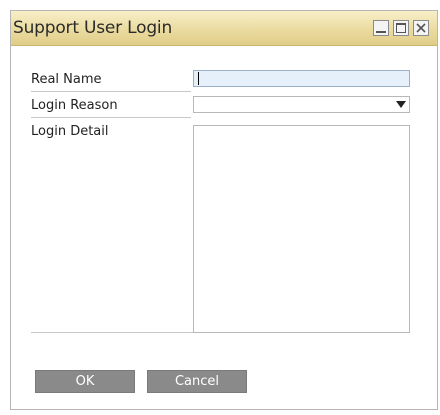 The image size is (440, 415). Describe the element at coordinates (381, 28) in the screenshot. I see `minimize-icon` at that location.